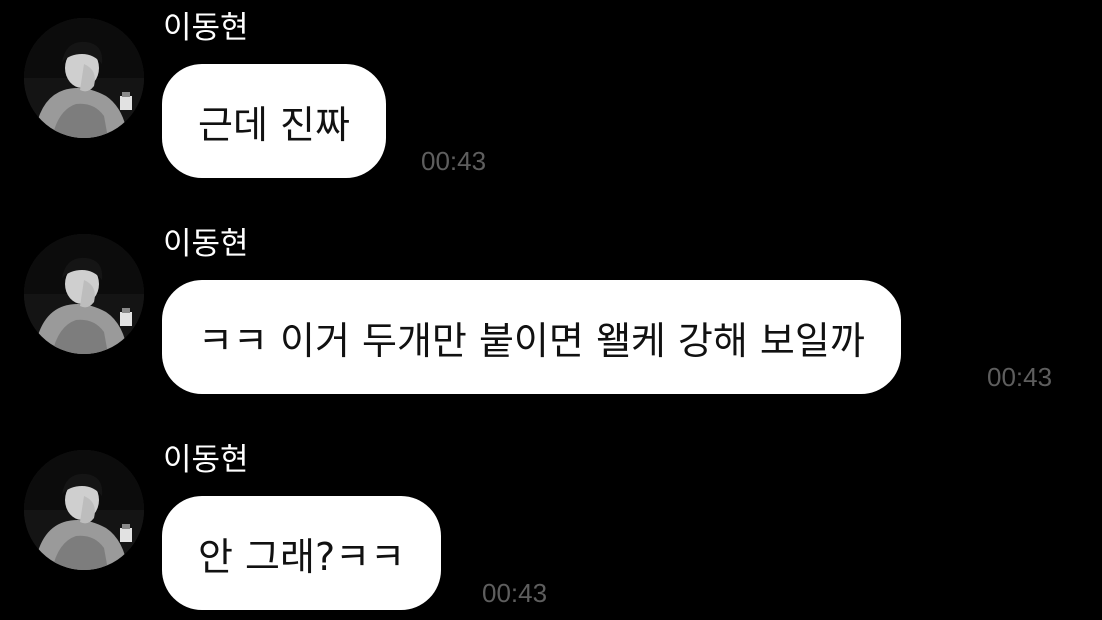 This screenshot has width=1102, height=620. Describe the element at coordinates (531, 337) in the screenshot. I see `message-bubble: ㅋㅋ 이거 두개만 붙이면 왤케 강해 보일까` at that location.